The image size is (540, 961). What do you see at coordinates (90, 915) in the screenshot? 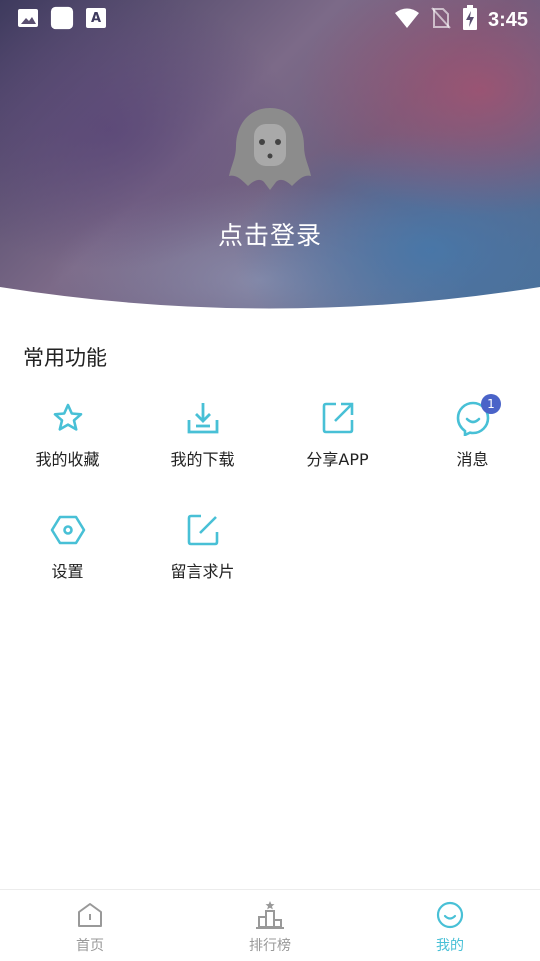
I see `home-icon` at bounding box center [90, 915].